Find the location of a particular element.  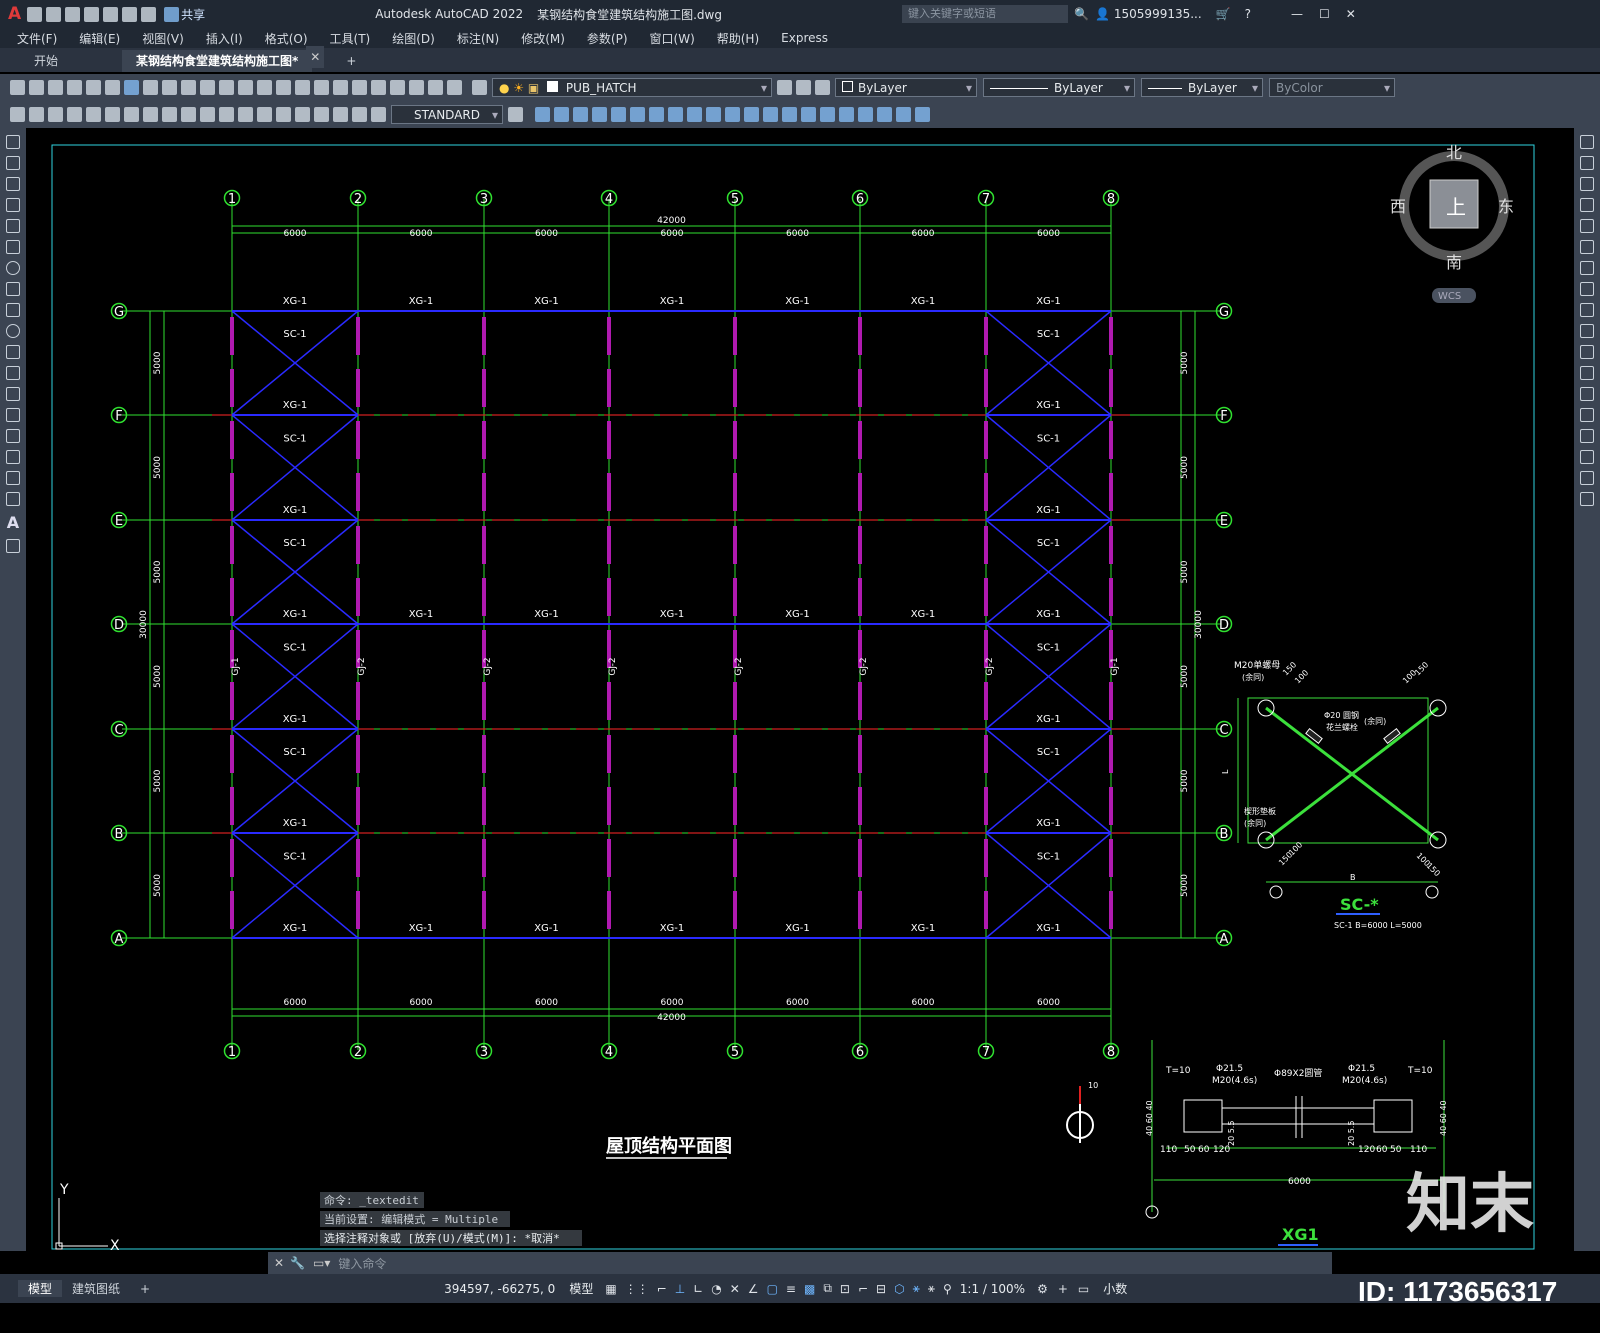

snap-icon: ⋮⋮ is located at coordinates (637, 1289).